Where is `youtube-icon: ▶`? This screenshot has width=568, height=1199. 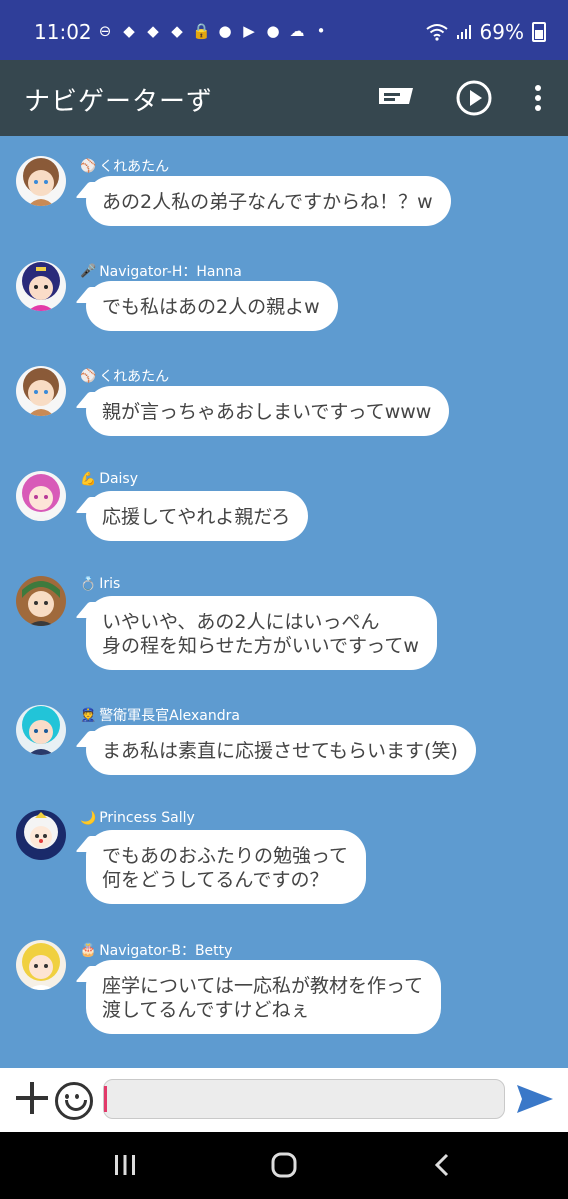 youtube-icon: ▶ is located at coordinates (249, 31).